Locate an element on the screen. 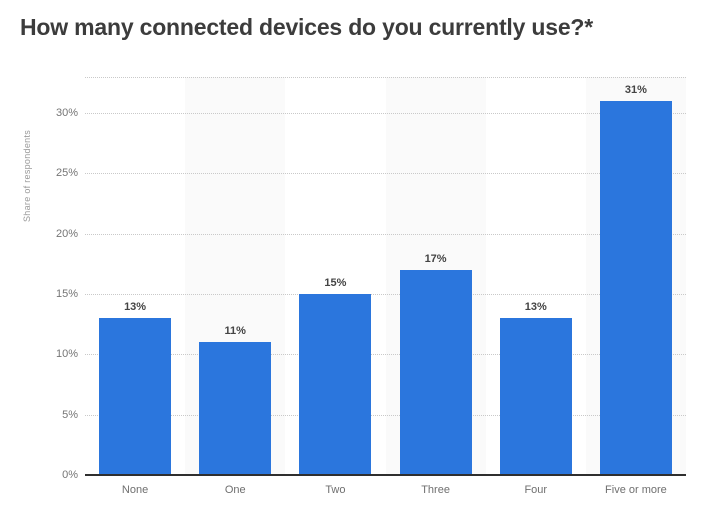  y-axis-tick-label: 30% is located at coordinates (66, 113).